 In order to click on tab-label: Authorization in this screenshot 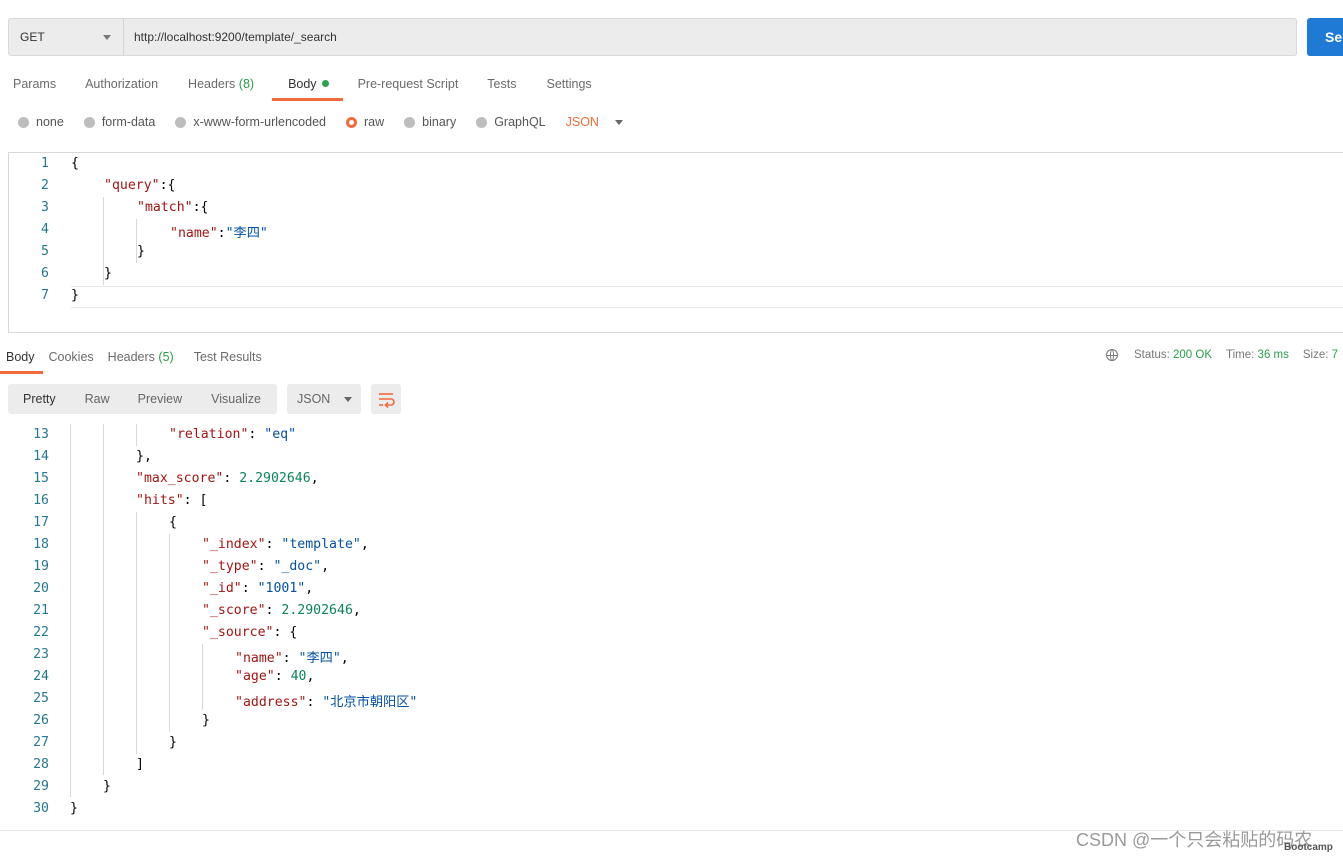, I will do `click(122, 84)`.